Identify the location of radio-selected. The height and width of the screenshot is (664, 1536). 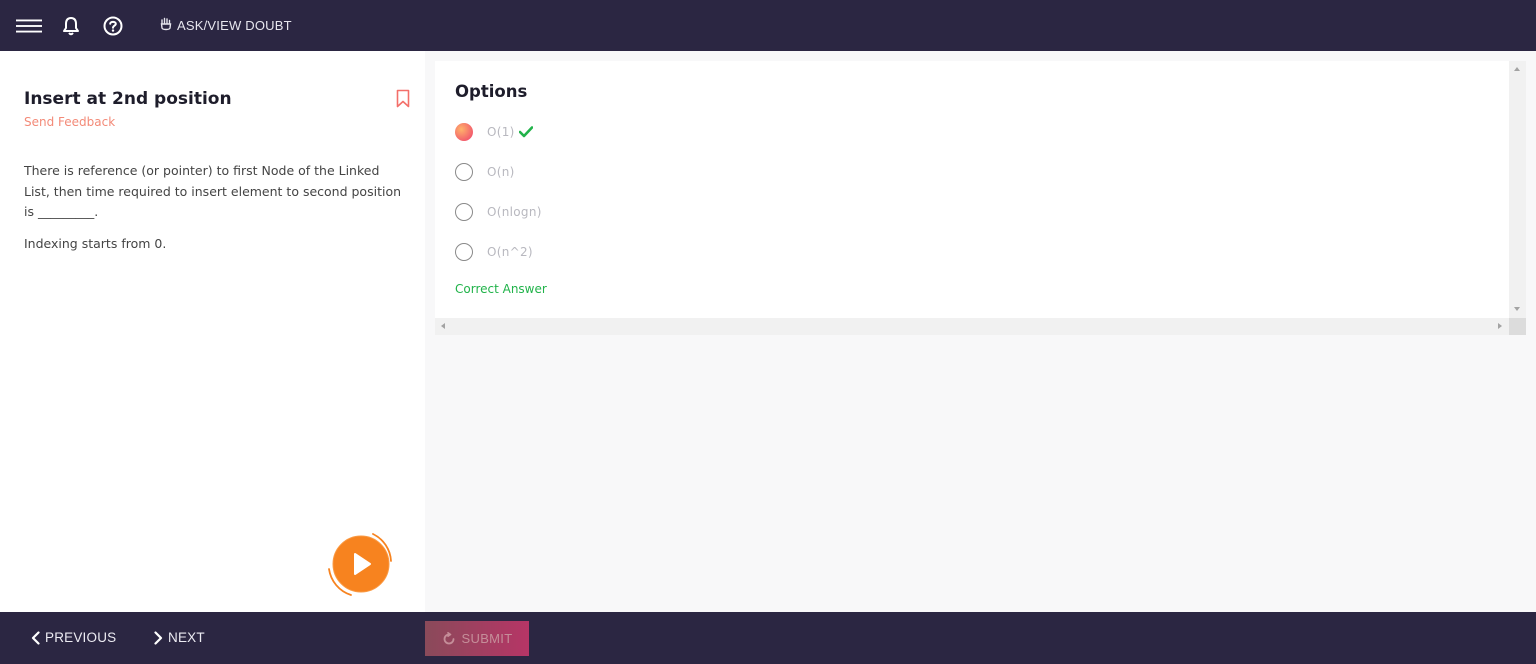
(464, 132).